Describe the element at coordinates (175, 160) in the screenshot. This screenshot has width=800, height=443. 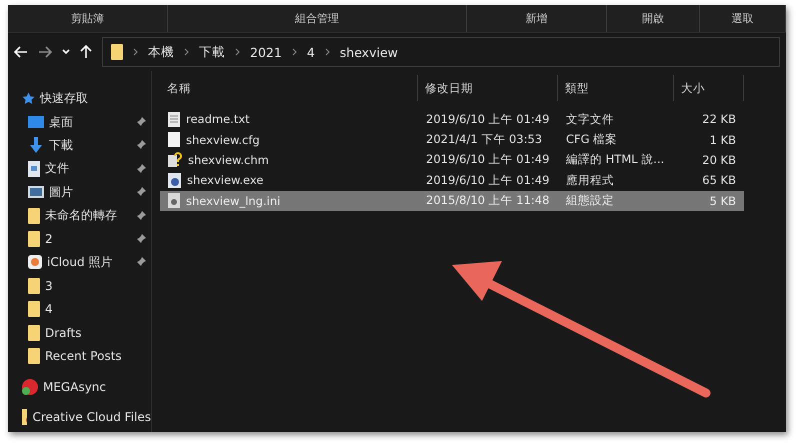
I see `help-file-icon` at that location.